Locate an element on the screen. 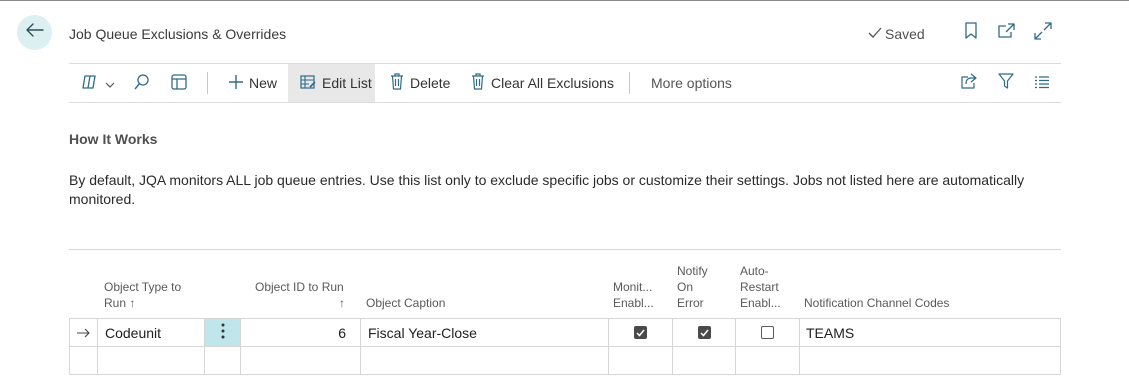 This screenshot has height=378, width=1129. more-options-label: More options is located at coordinates (691, 83).